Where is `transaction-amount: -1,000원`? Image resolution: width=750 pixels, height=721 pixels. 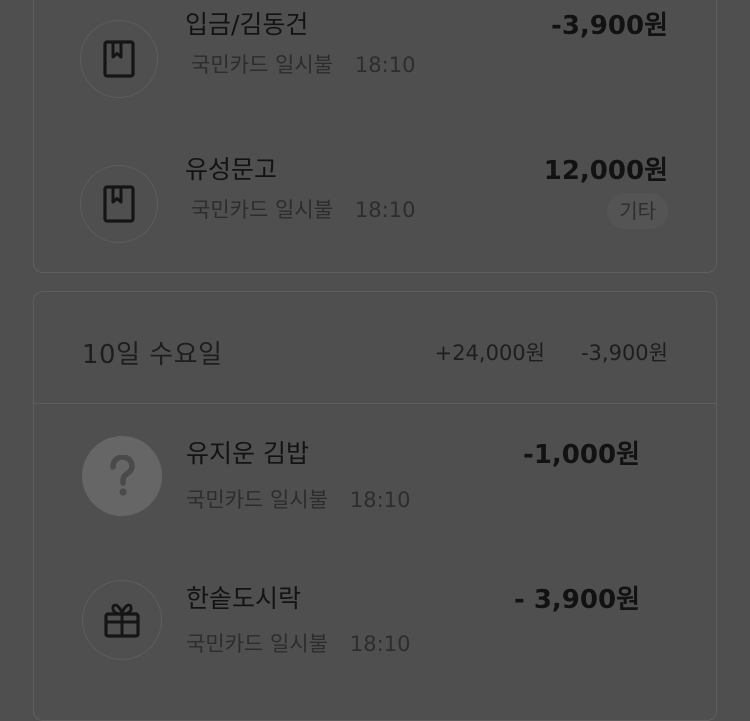 transaction-amount: -1,000원 is located at coordinates (581, 455).